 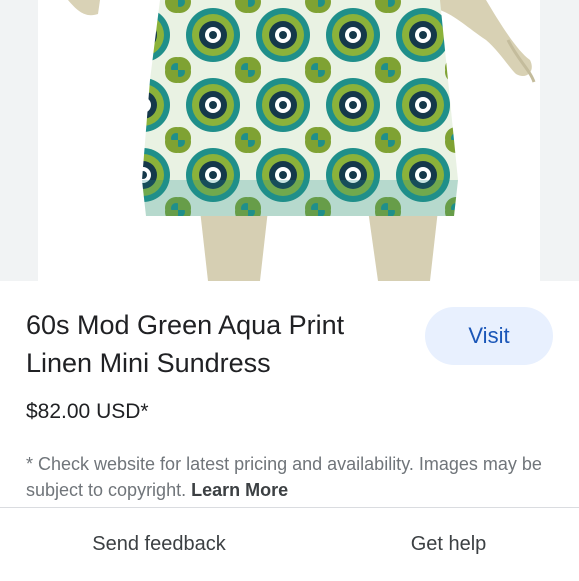 What do you see at coordinates (239, 490) in the screenshot?
I see `learn-more-link: Learn More` at bounding box center [239, 490].